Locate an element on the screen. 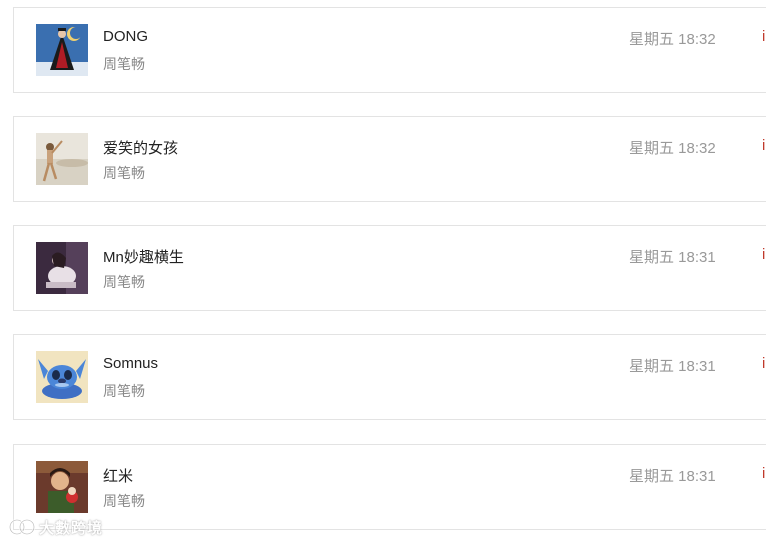  avatar-hongmi-icon is located at coordinates (62, 487).